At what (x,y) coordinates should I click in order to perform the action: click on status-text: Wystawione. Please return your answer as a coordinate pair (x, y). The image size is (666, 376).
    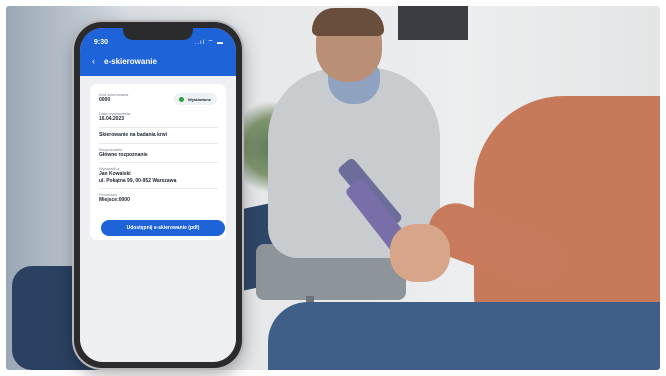
    Looking at the image, I should click on (200, 99).